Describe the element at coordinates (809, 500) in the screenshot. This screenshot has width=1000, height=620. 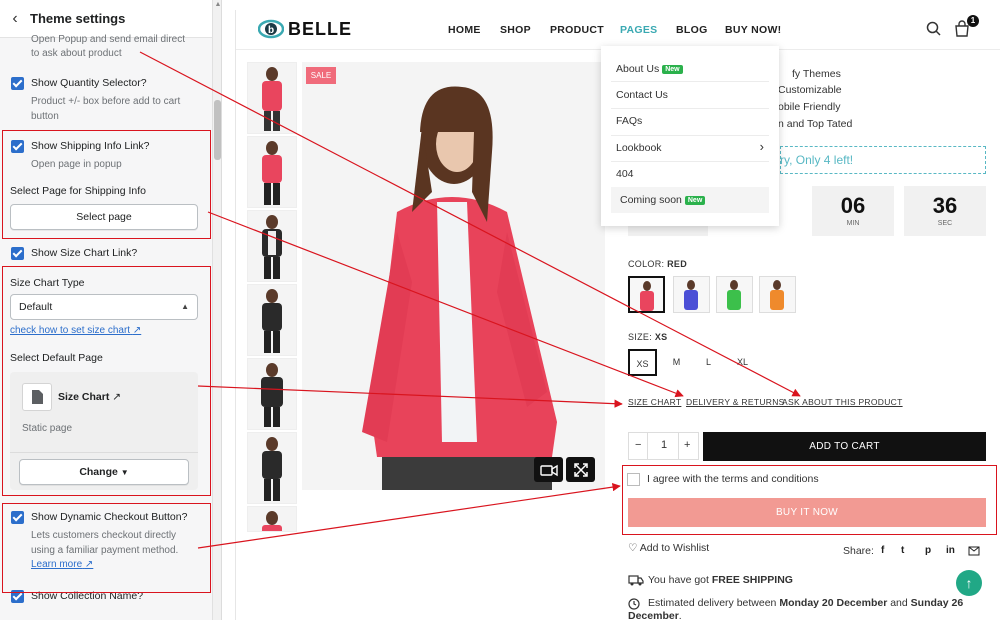
I see `highlight-buy-now-box` at that location.